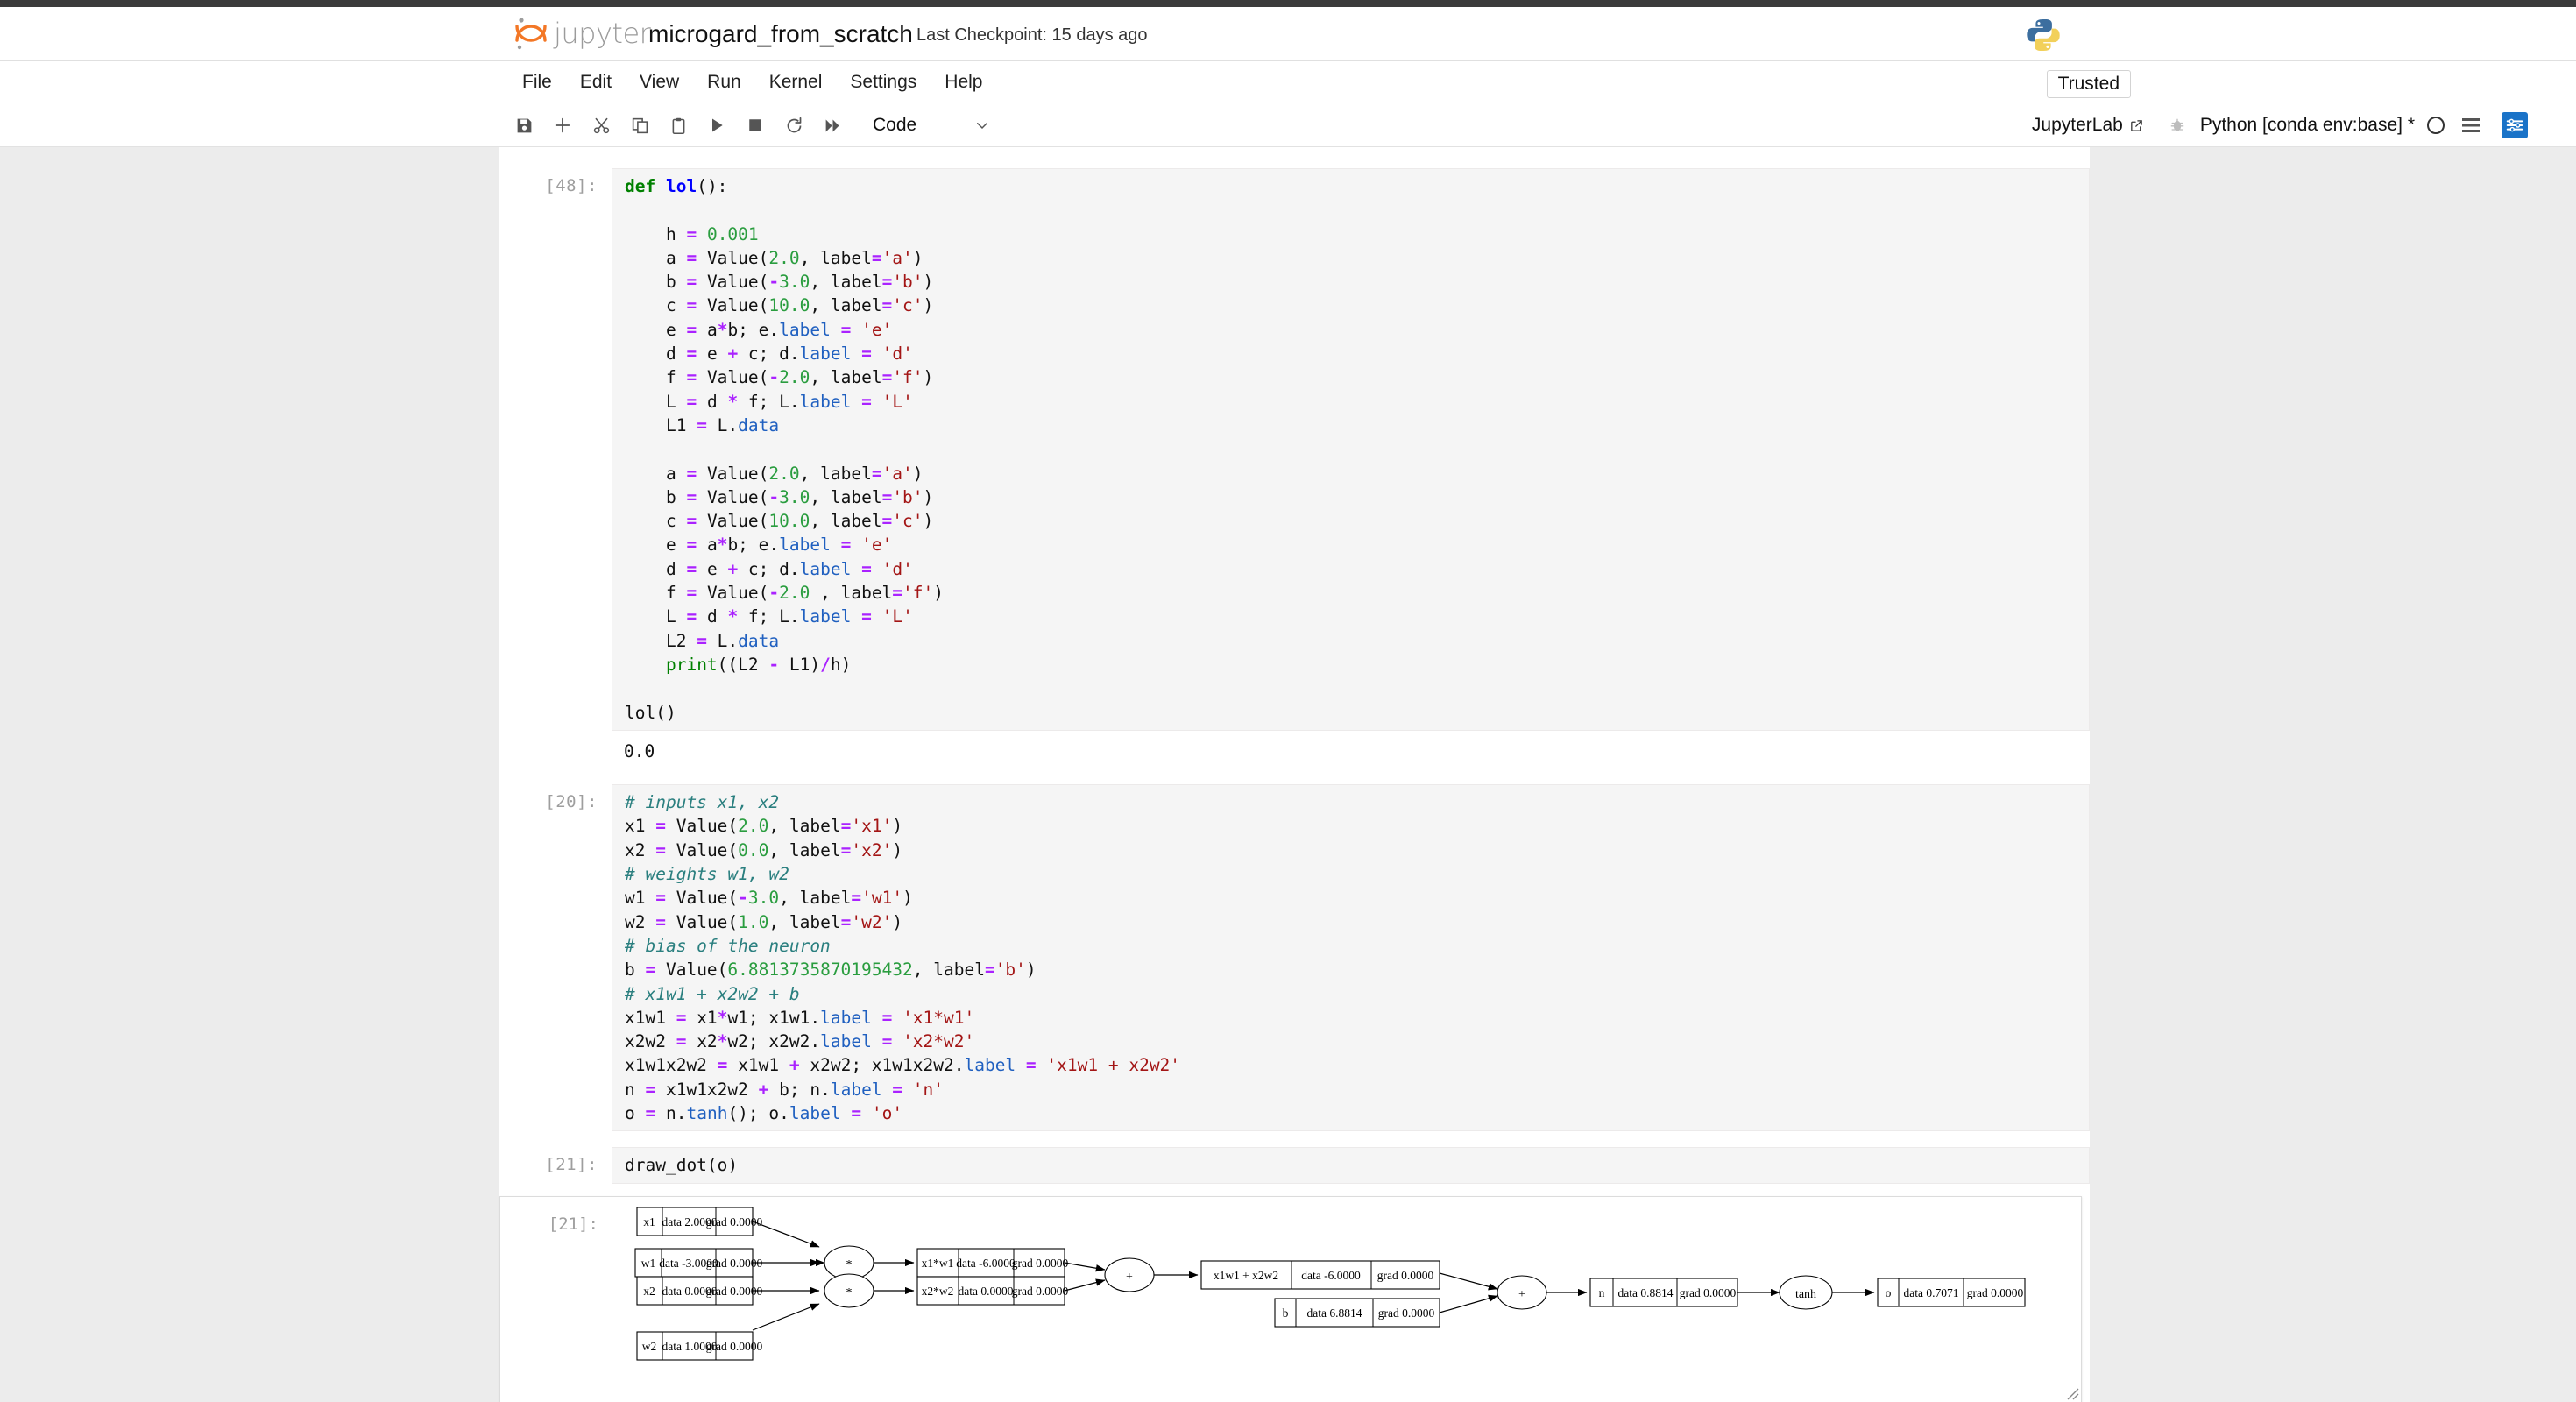 Image resolution: width=2576 pixels, height=1402 pixels. I want to click on graph-op-tanh: tanh, so click(1806, 1293).